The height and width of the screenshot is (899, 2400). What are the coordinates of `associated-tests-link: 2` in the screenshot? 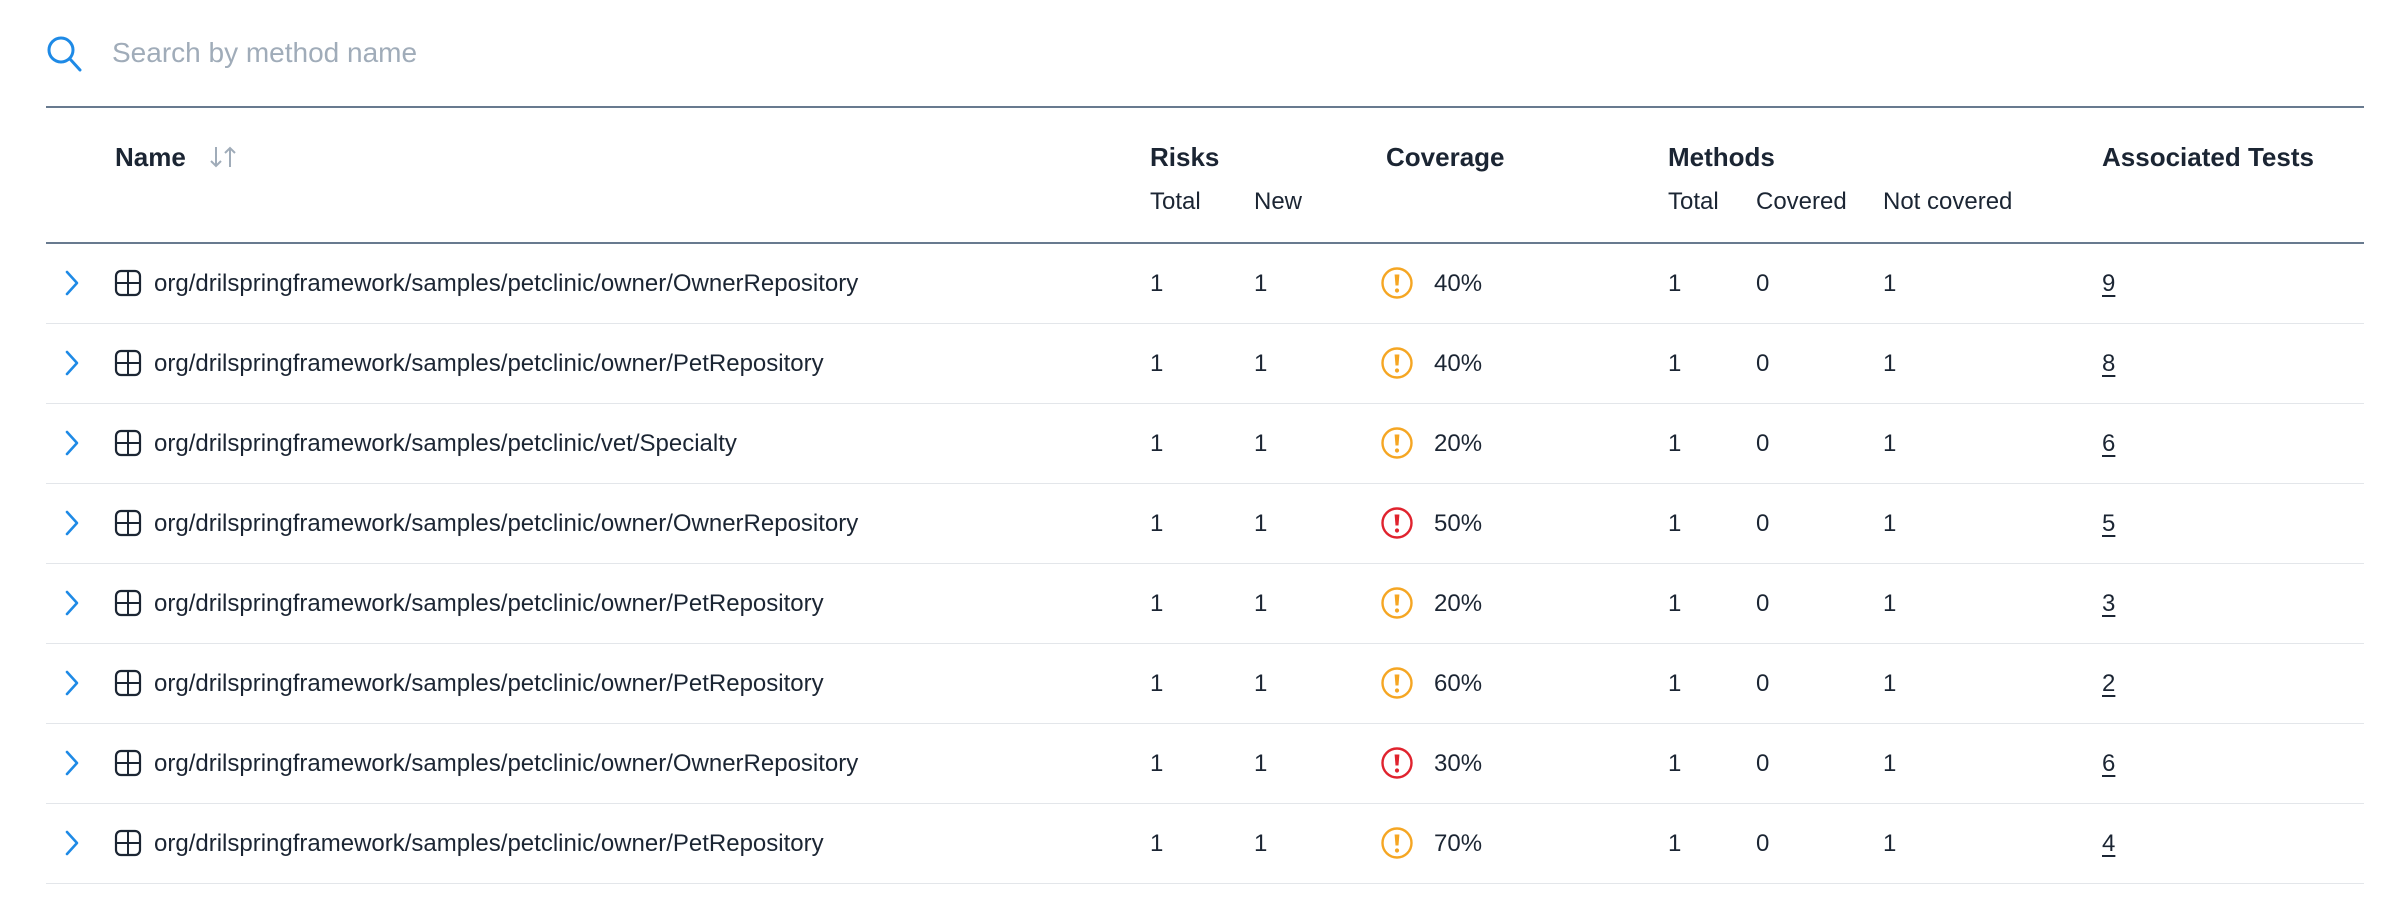 It's located at (2108, 684).